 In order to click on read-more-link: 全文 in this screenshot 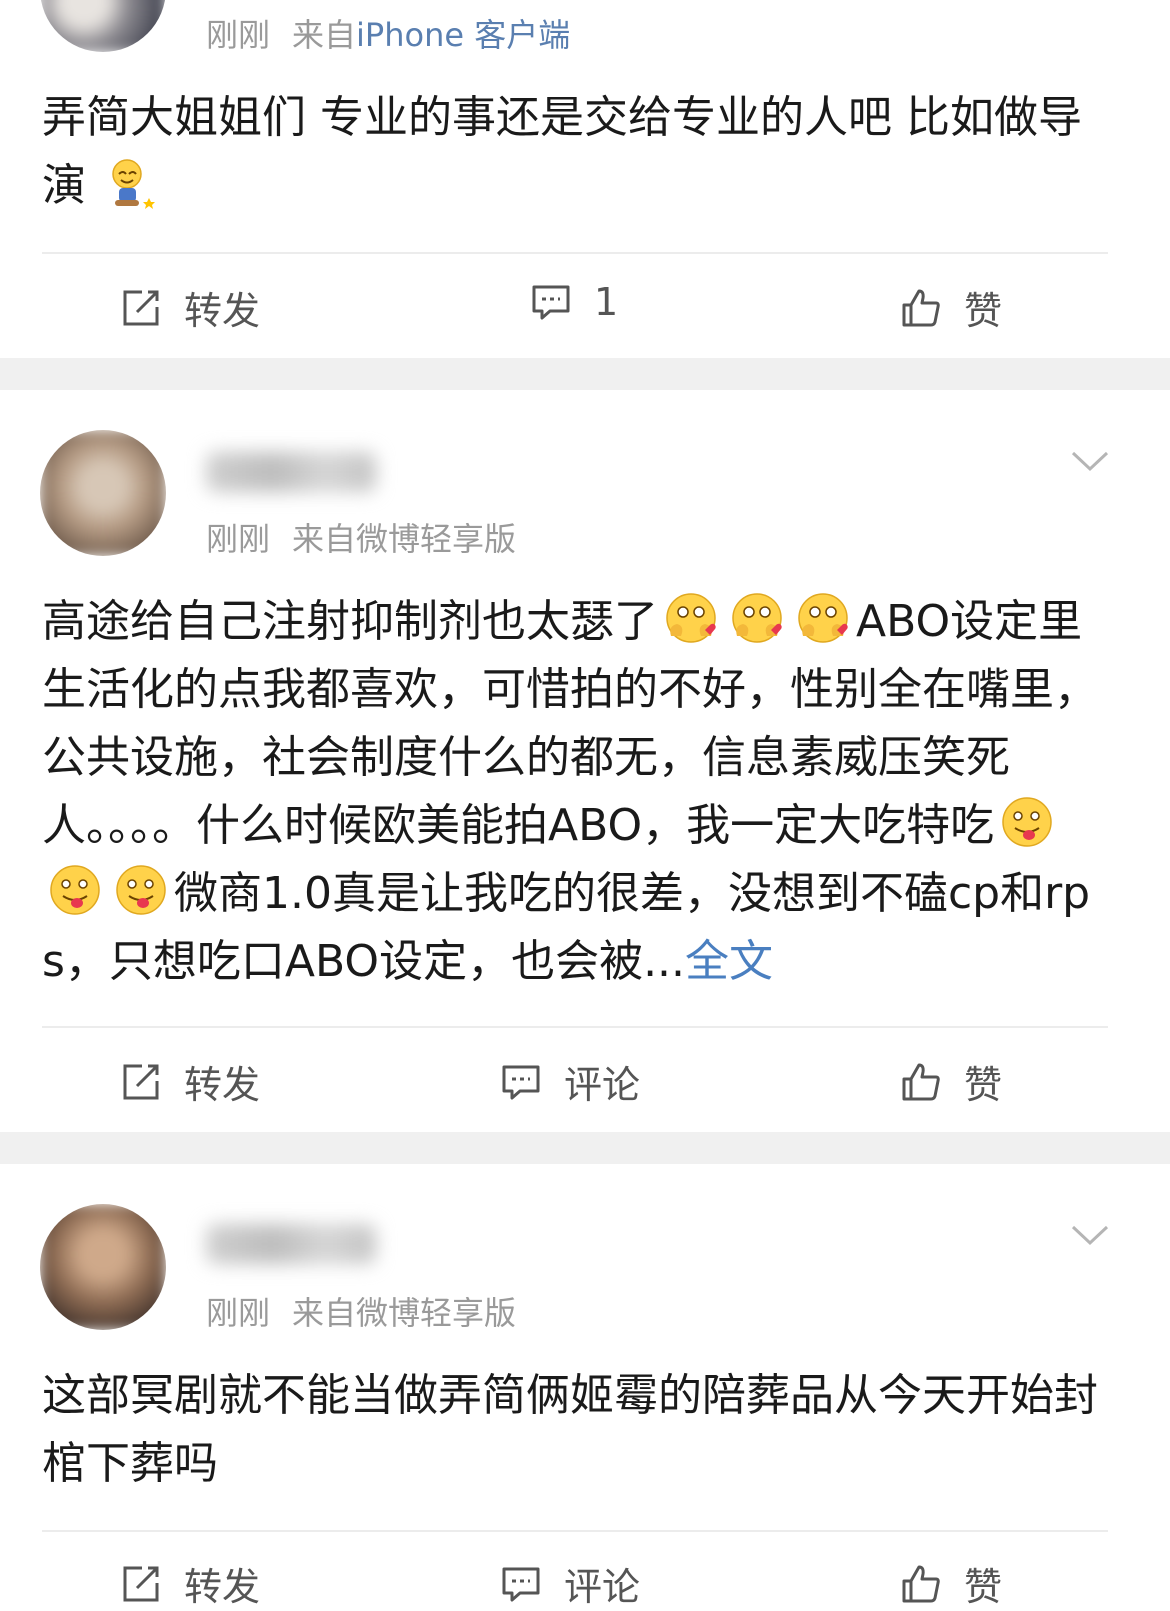, I will do `click(729, 961)`.